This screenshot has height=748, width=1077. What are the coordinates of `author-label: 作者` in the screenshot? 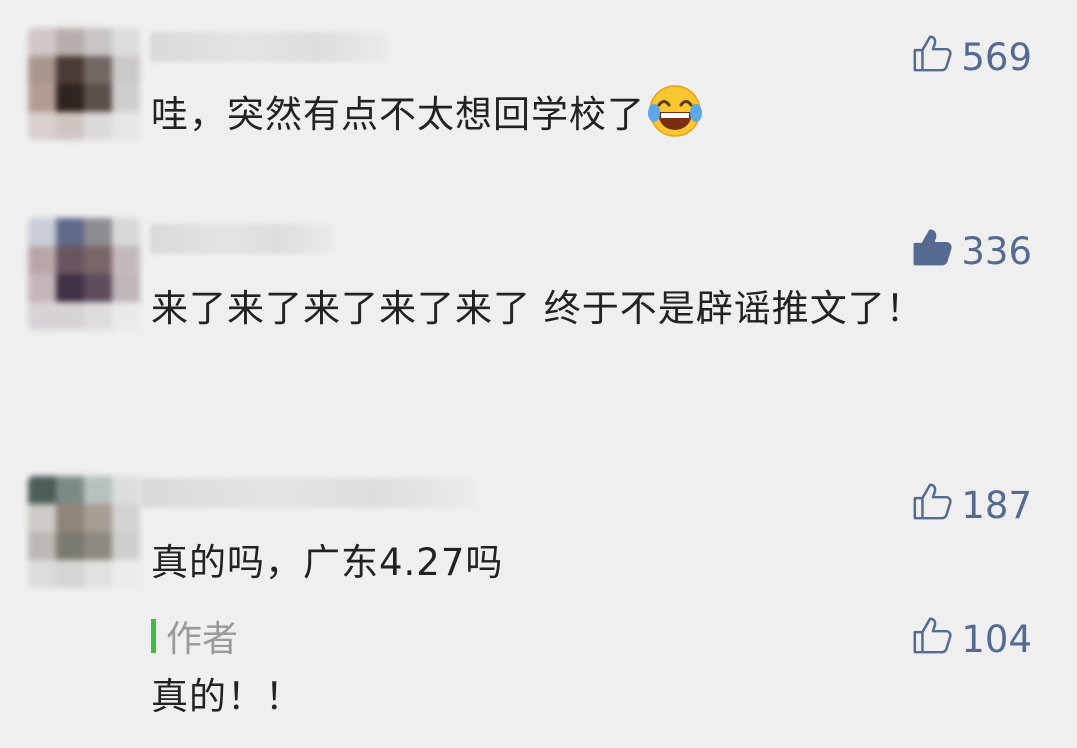 It's located at (591, 636).